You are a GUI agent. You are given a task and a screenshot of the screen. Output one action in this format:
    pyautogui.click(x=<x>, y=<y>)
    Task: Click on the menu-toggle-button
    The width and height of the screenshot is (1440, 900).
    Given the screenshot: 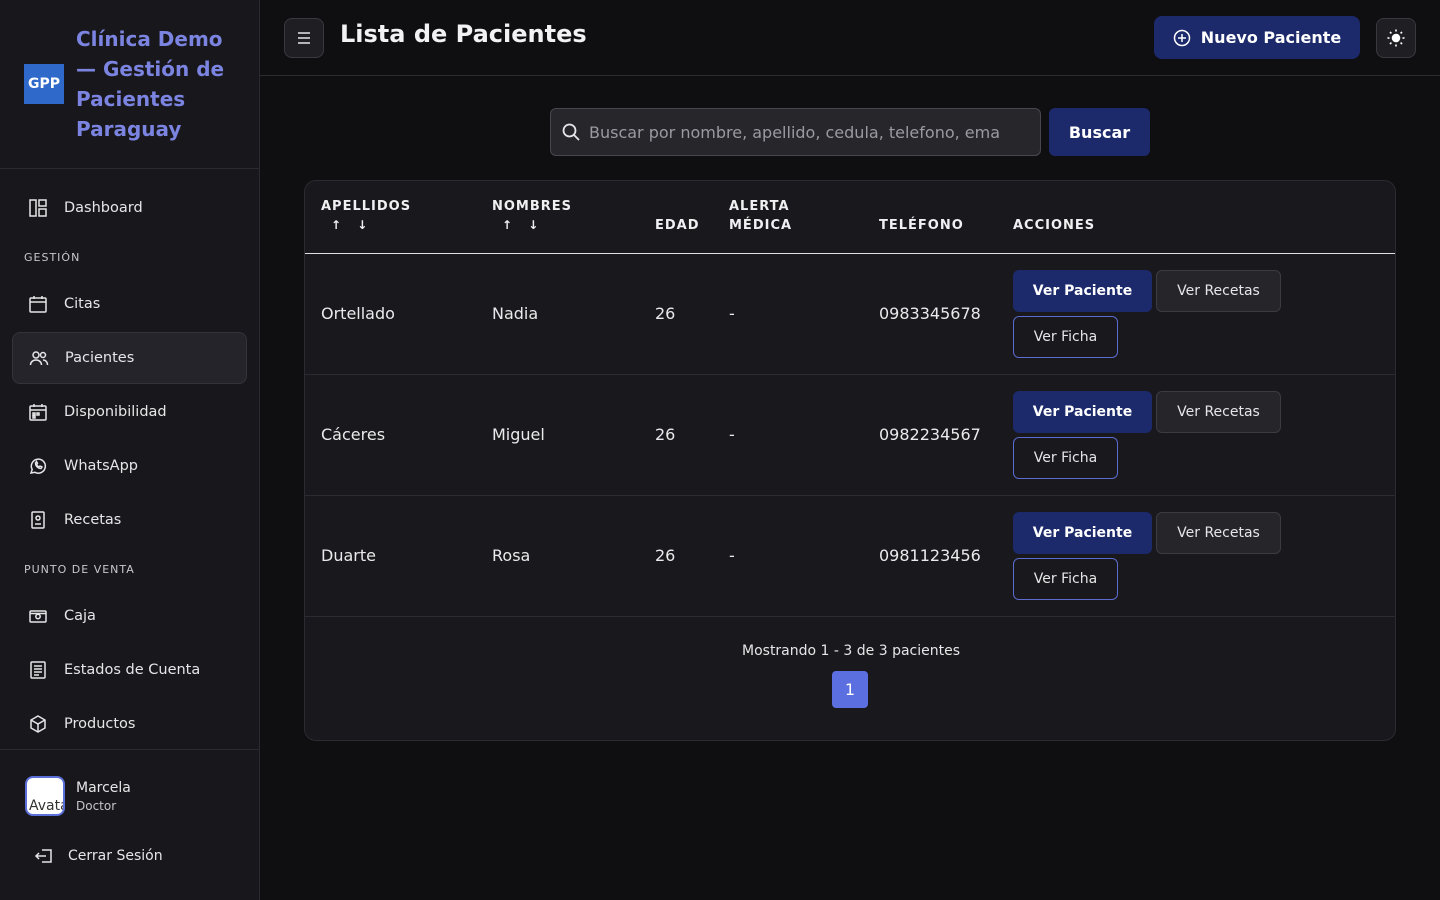 What is the action you would take?
    pyautogui.click(x=304, y=38)
    